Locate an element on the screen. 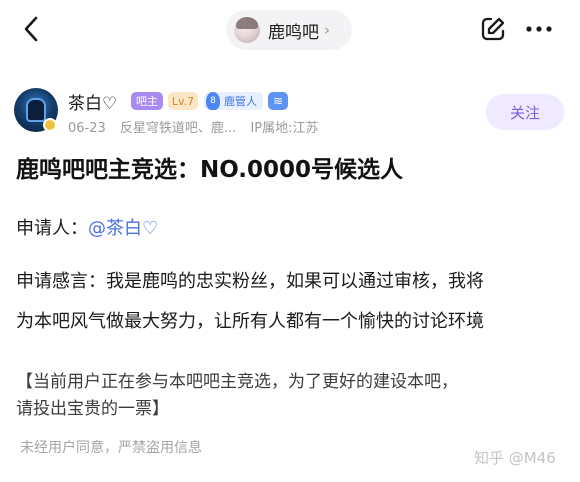 This screenshot has height=482, width=580. post-date: 06-23 is located at coordinates (87, 128).